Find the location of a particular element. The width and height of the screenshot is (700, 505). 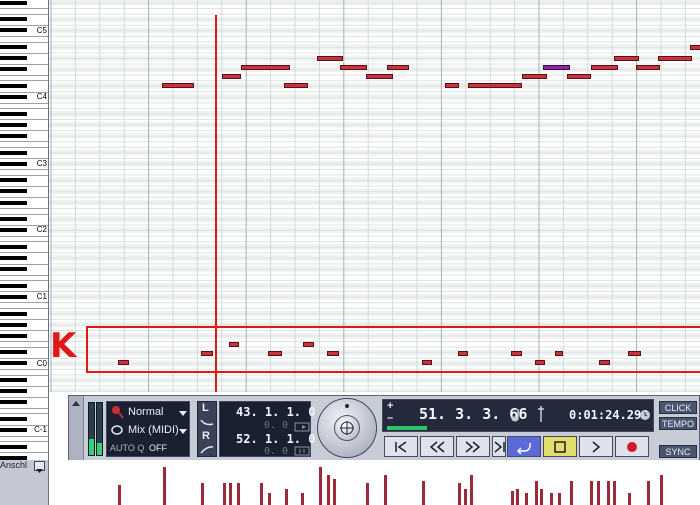

rewind-button is located at coordinates (437, 446).